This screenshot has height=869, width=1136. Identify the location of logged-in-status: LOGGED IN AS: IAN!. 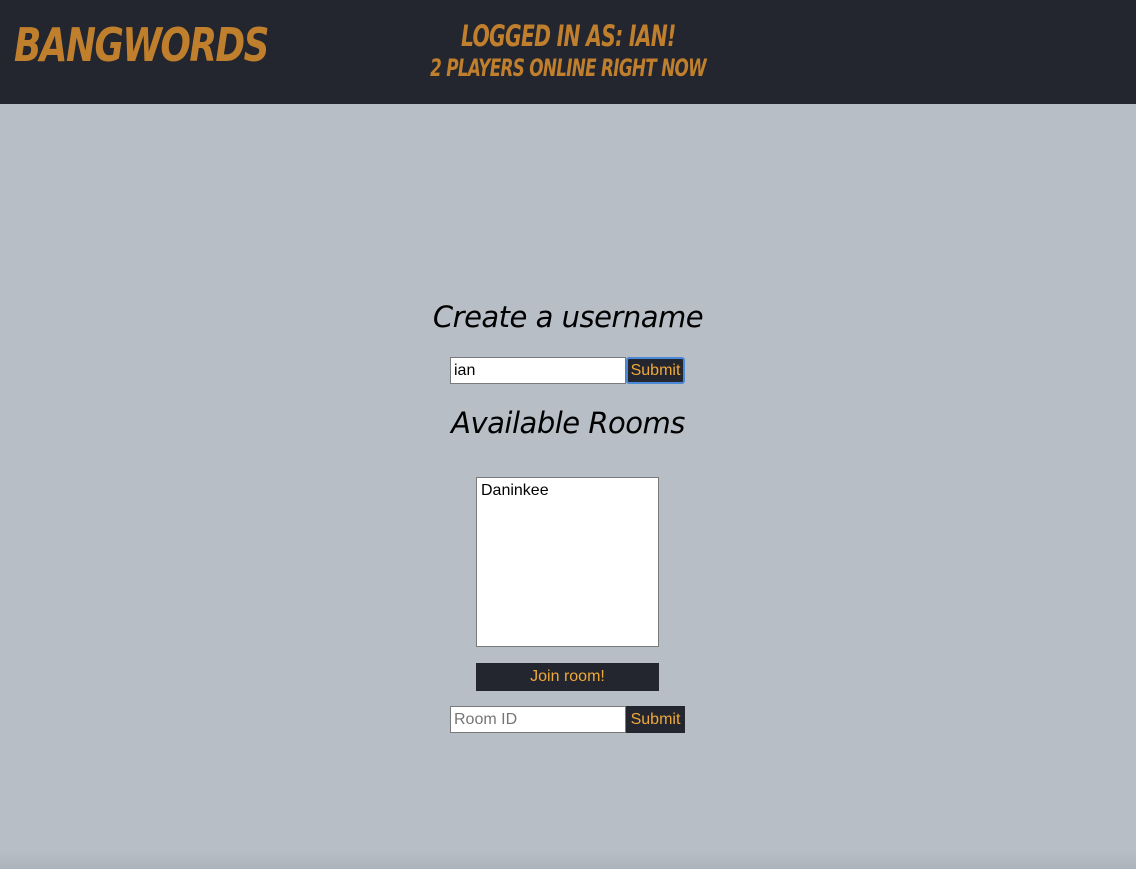
(568, 36).